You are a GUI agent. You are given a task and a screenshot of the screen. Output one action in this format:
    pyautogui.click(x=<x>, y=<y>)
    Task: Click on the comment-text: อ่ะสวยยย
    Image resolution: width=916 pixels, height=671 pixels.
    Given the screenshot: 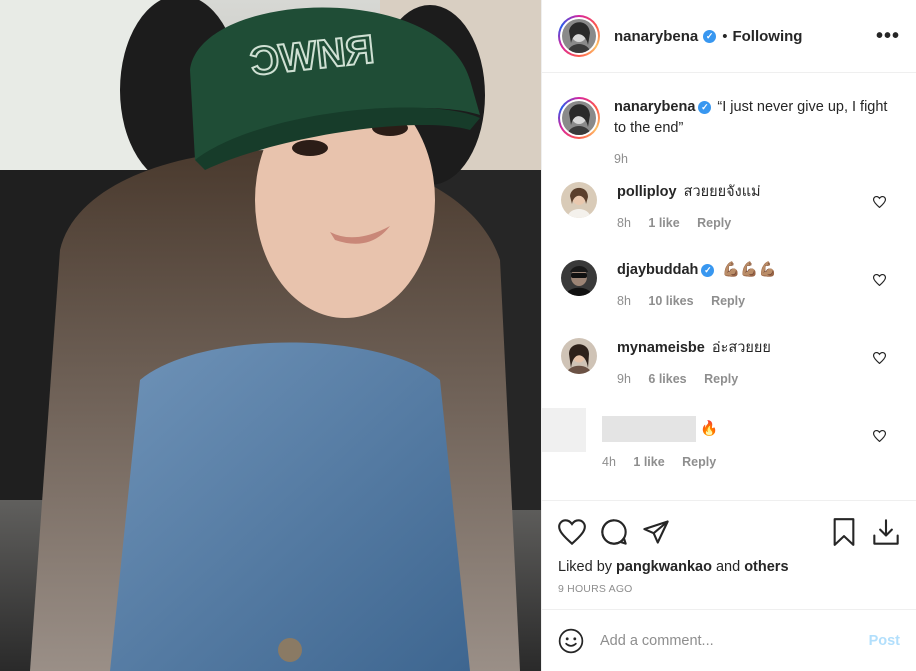 What is the action you would take?
    pyautogui.click(x=741, y=348)
    